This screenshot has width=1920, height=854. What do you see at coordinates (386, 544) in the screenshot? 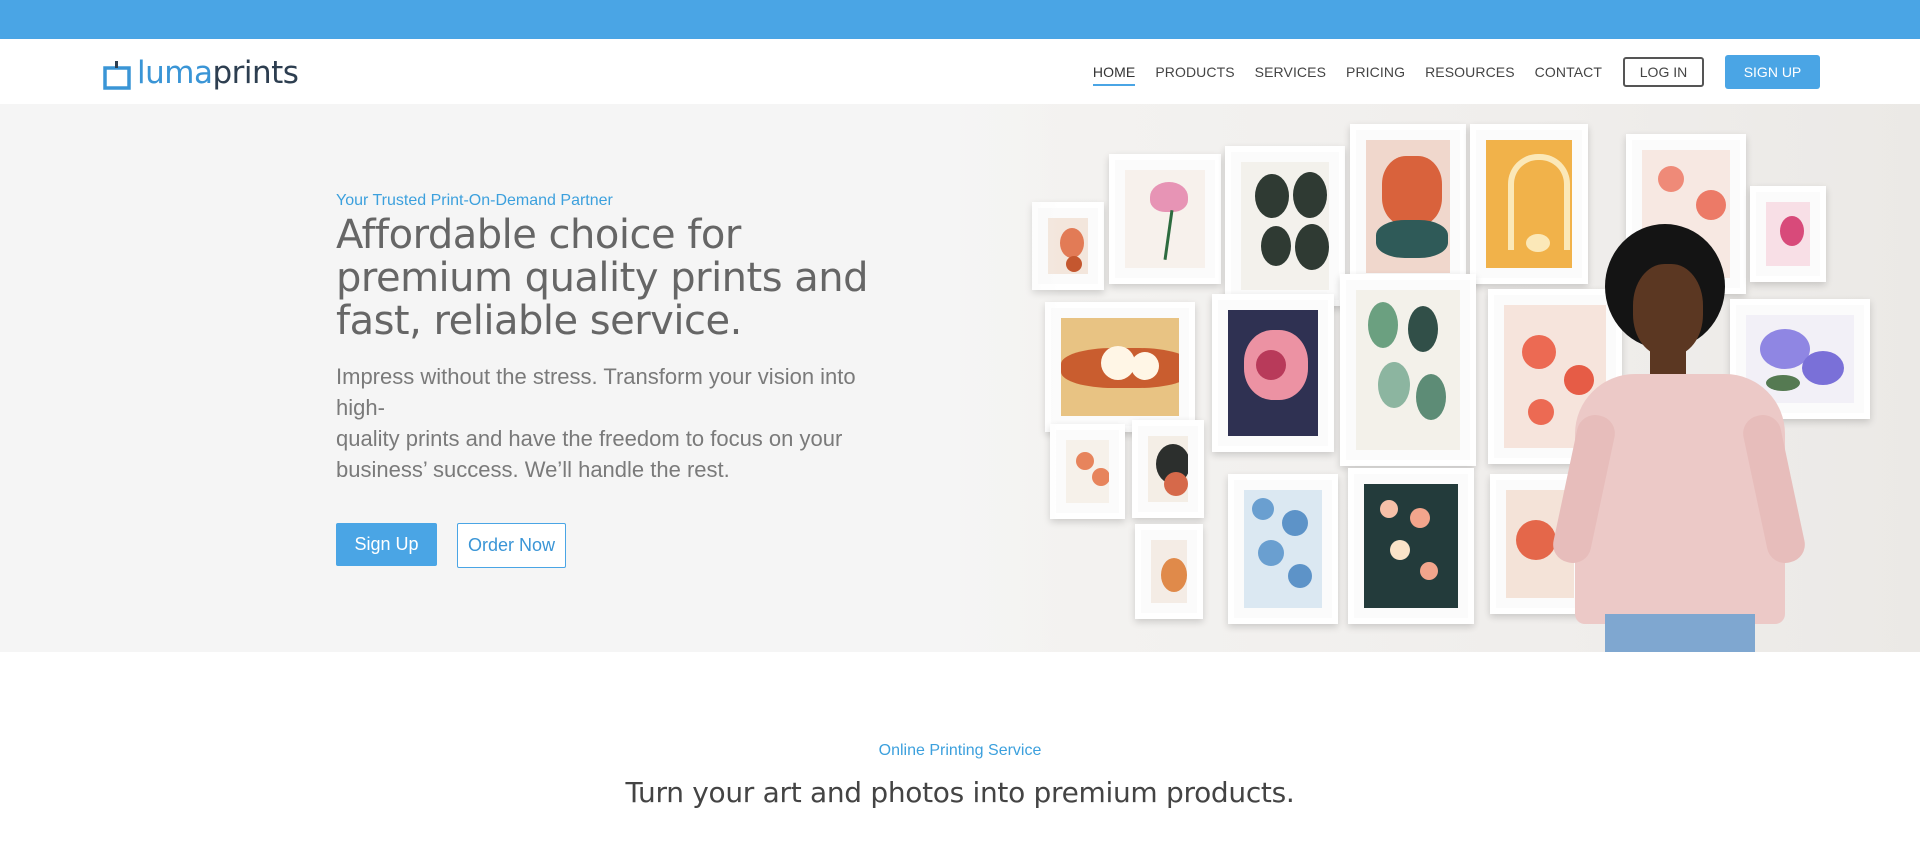
I see `signup-hero-button: Sign Up` at bounding box center [386, 544].